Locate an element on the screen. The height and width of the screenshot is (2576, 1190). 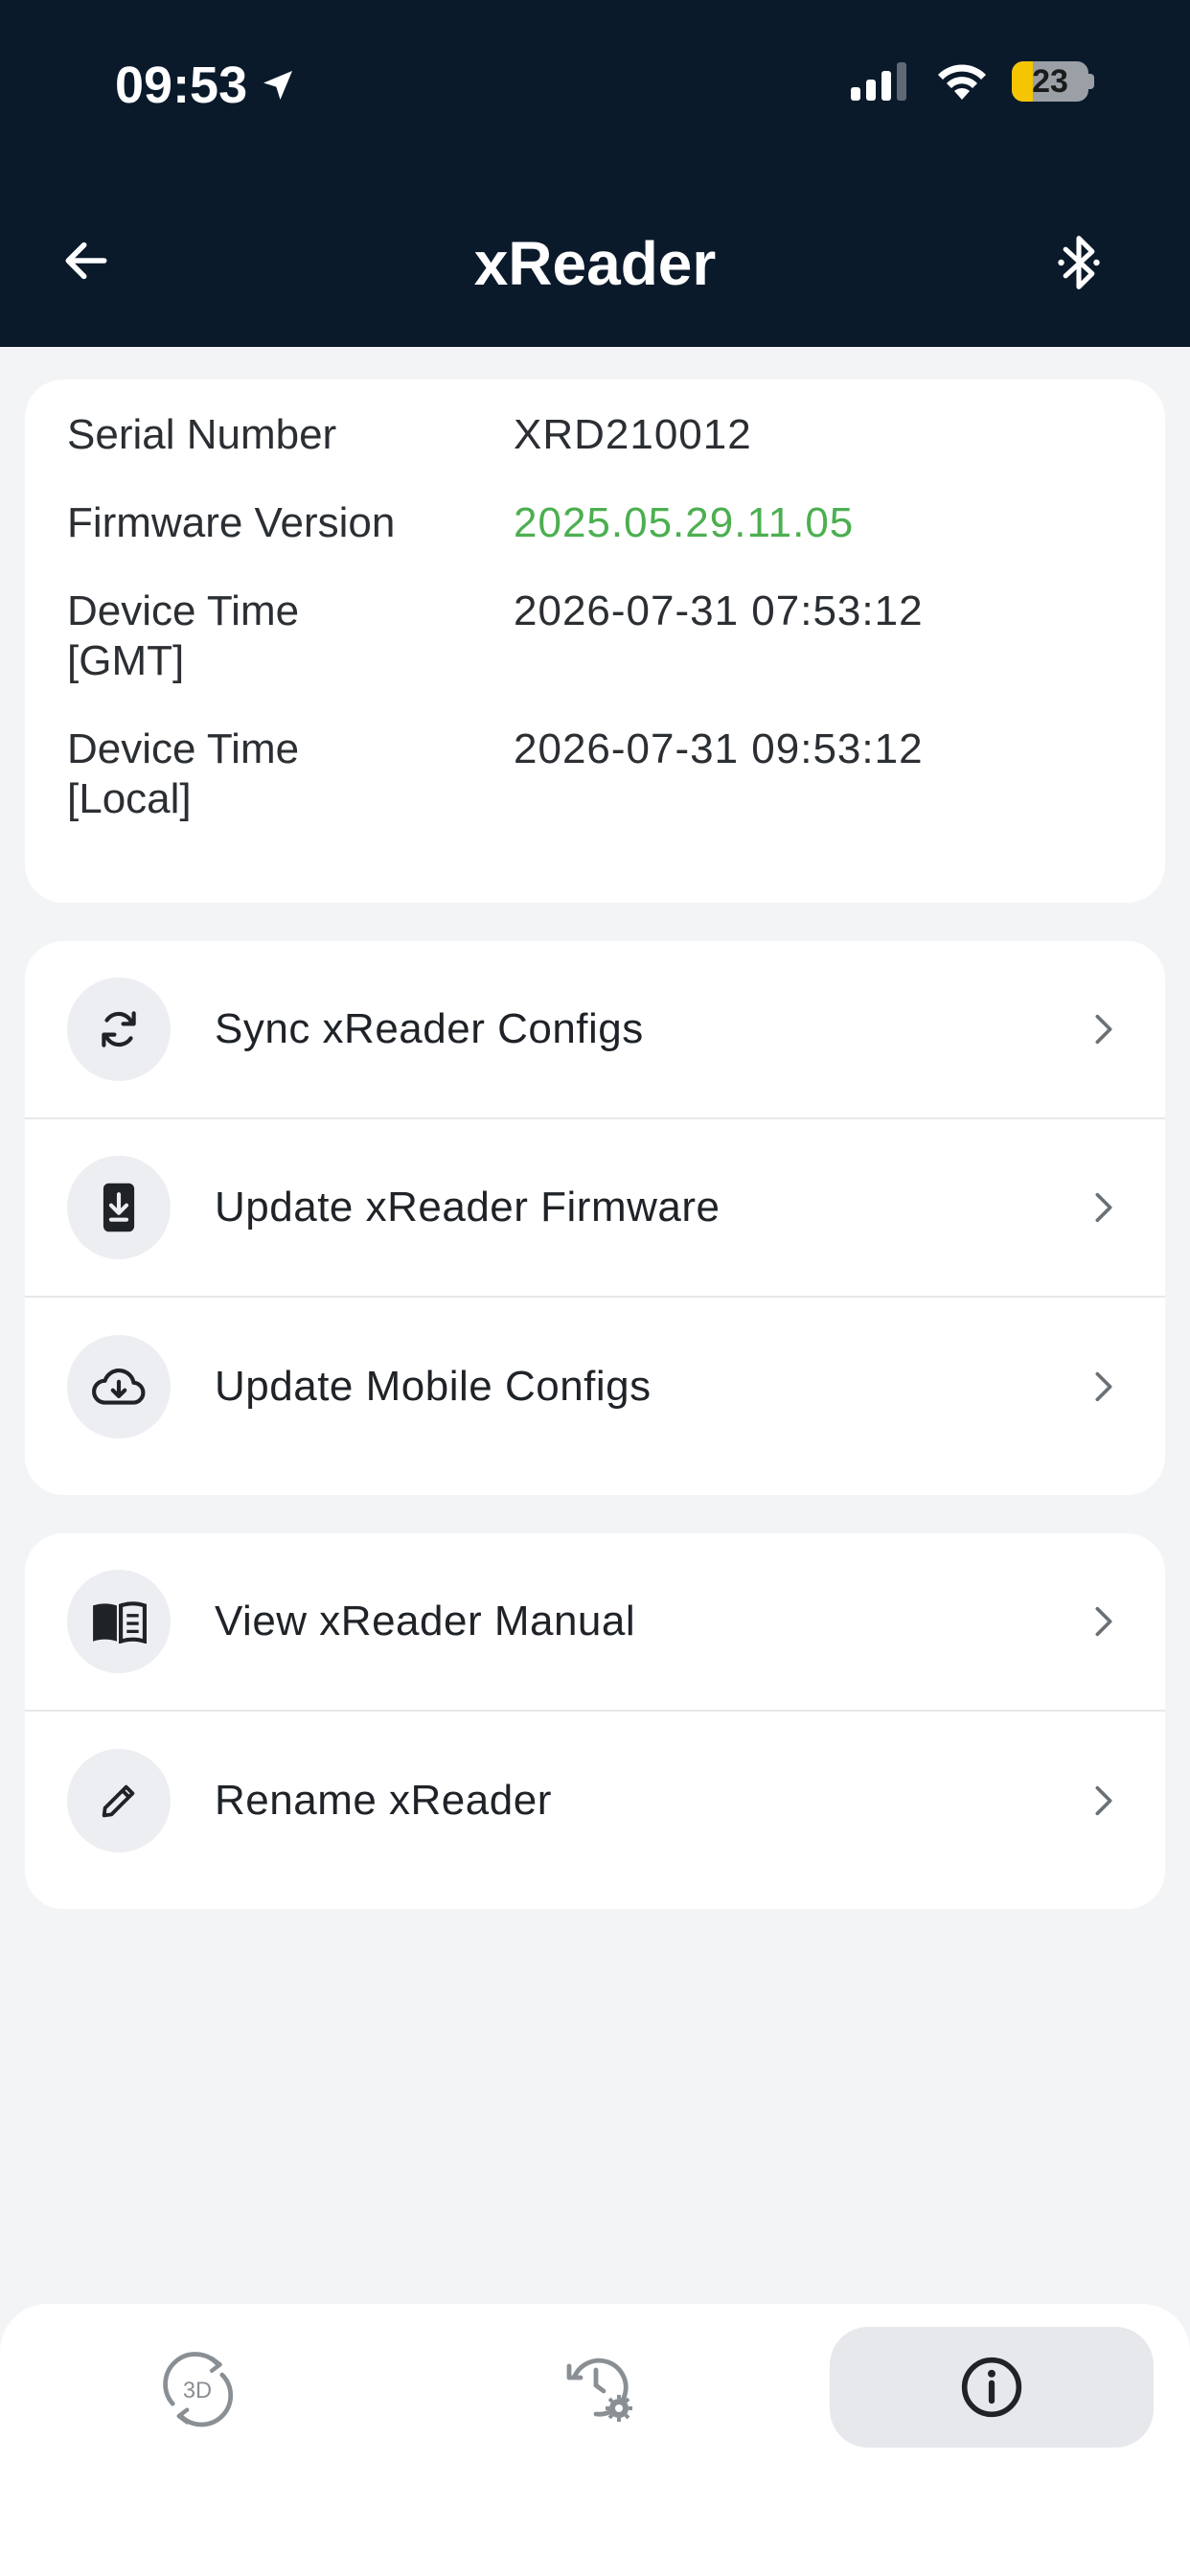
info-row-serial: Serial Number XRD210012 is located at coordinates (595, 435).